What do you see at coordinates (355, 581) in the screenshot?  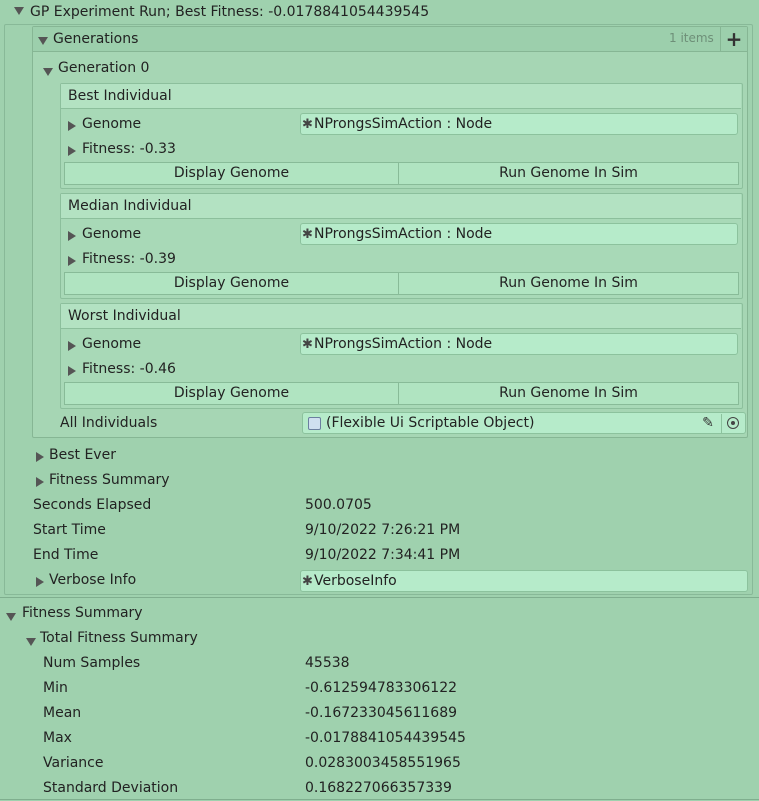 I see `verbose-value: VerboseInfo` at bounding box center [355, 581].